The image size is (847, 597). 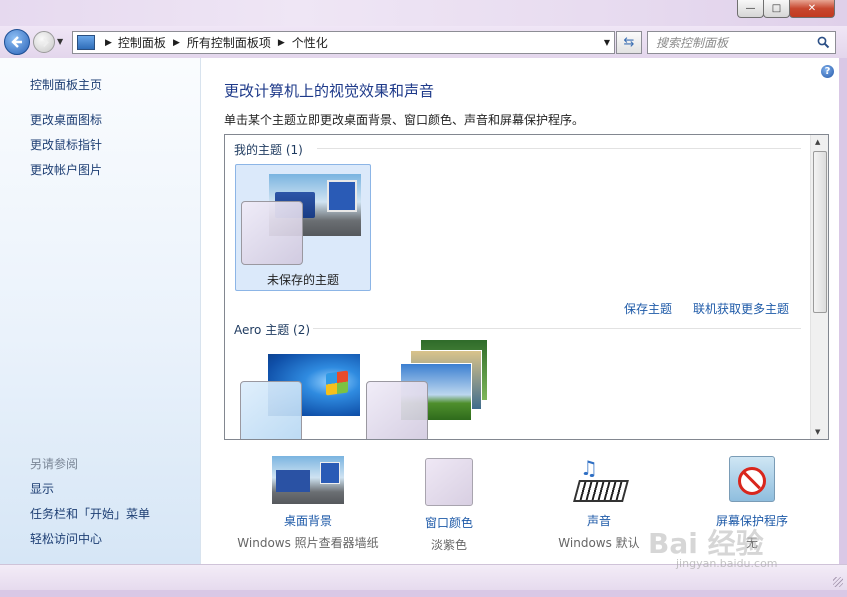 I want to click on theme-list-scrollbar: ▲ ▼, so click(x=819, y=287).